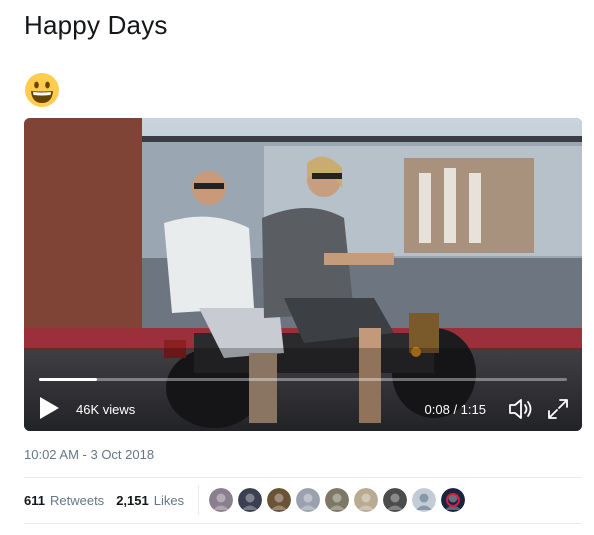  I want to click on retweets-label: Retweets, so click(77, 500).